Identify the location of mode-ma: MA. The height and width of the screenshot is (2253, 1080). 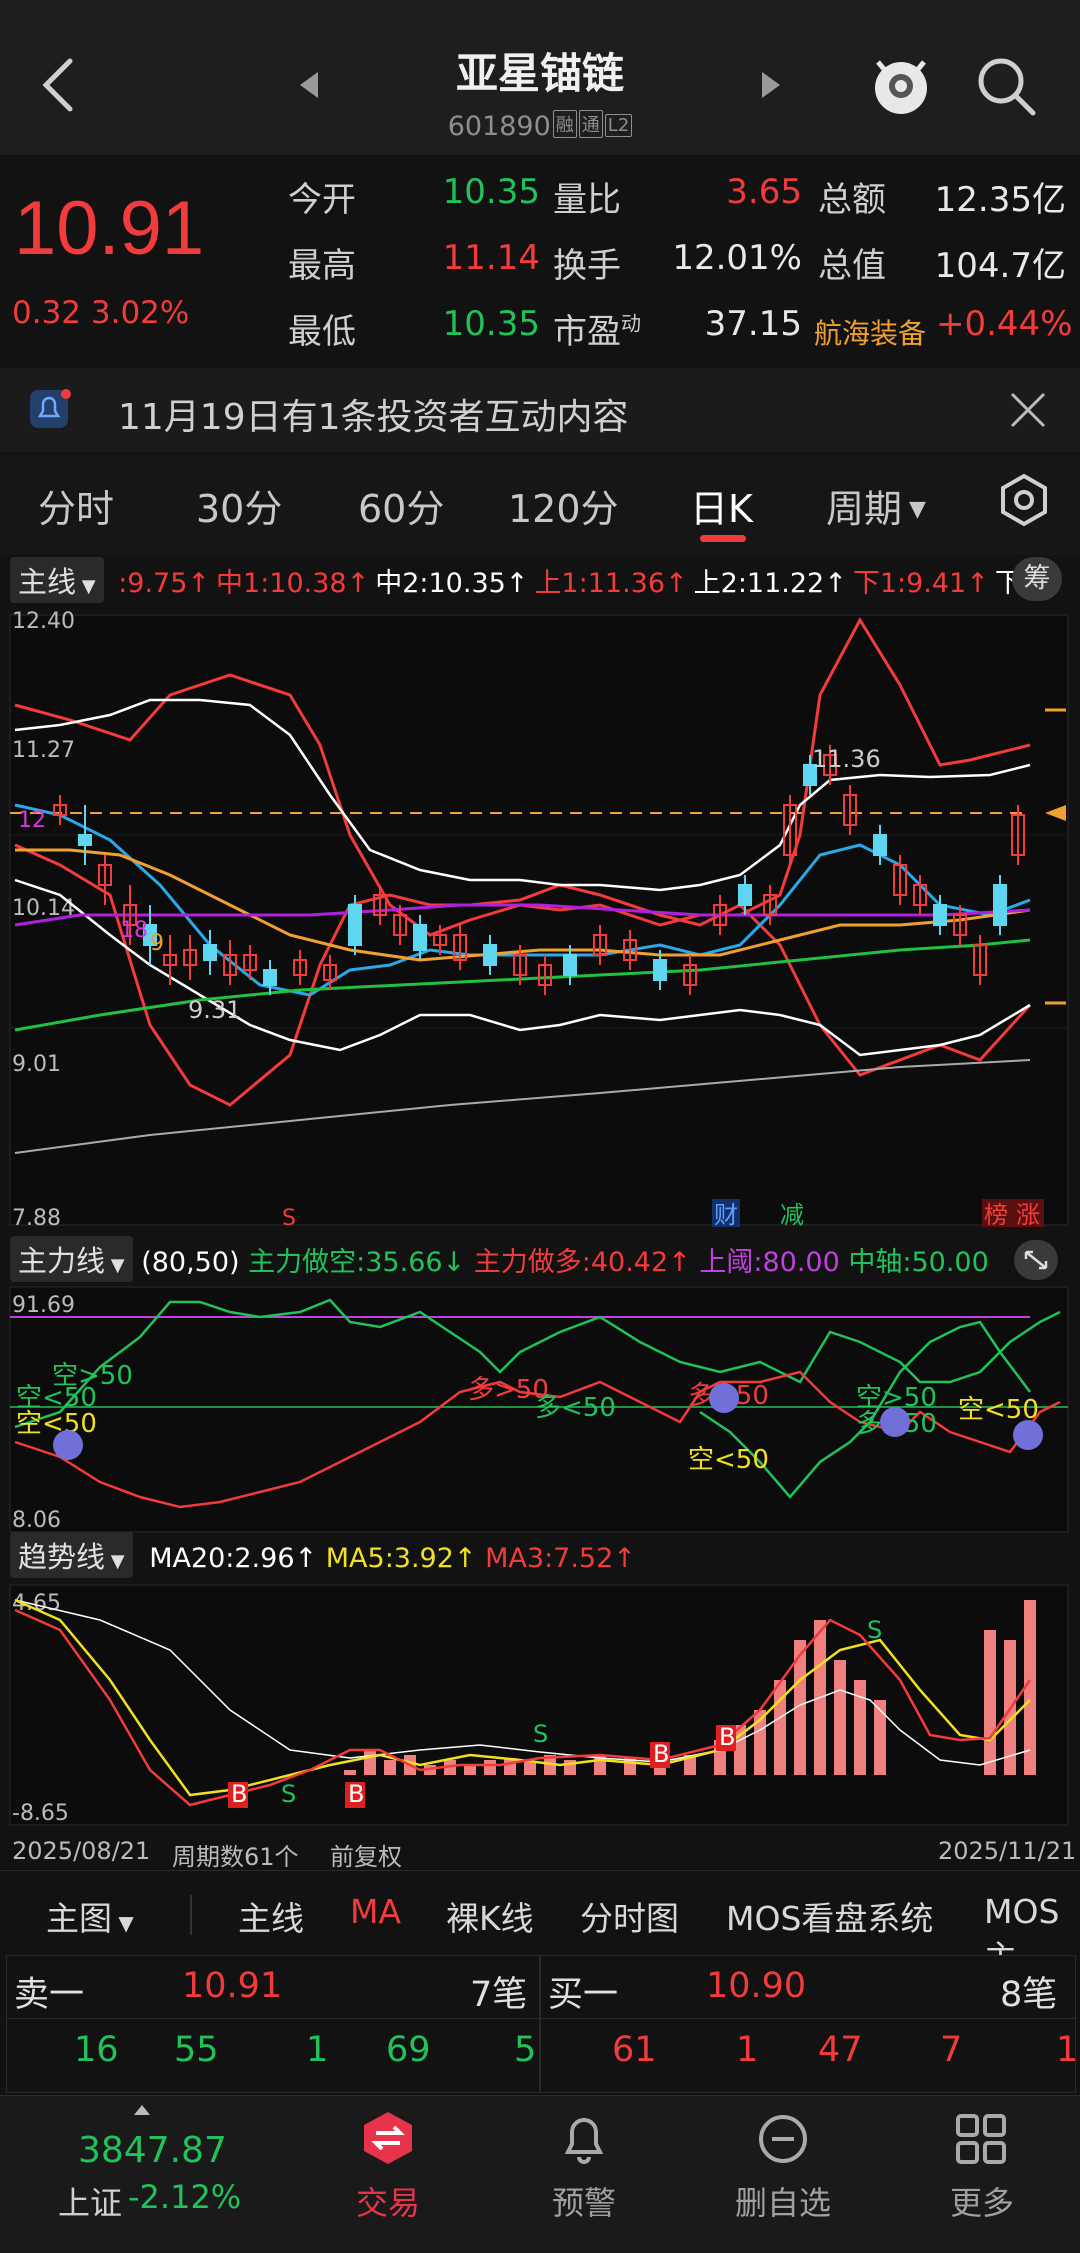
(375, 1911).